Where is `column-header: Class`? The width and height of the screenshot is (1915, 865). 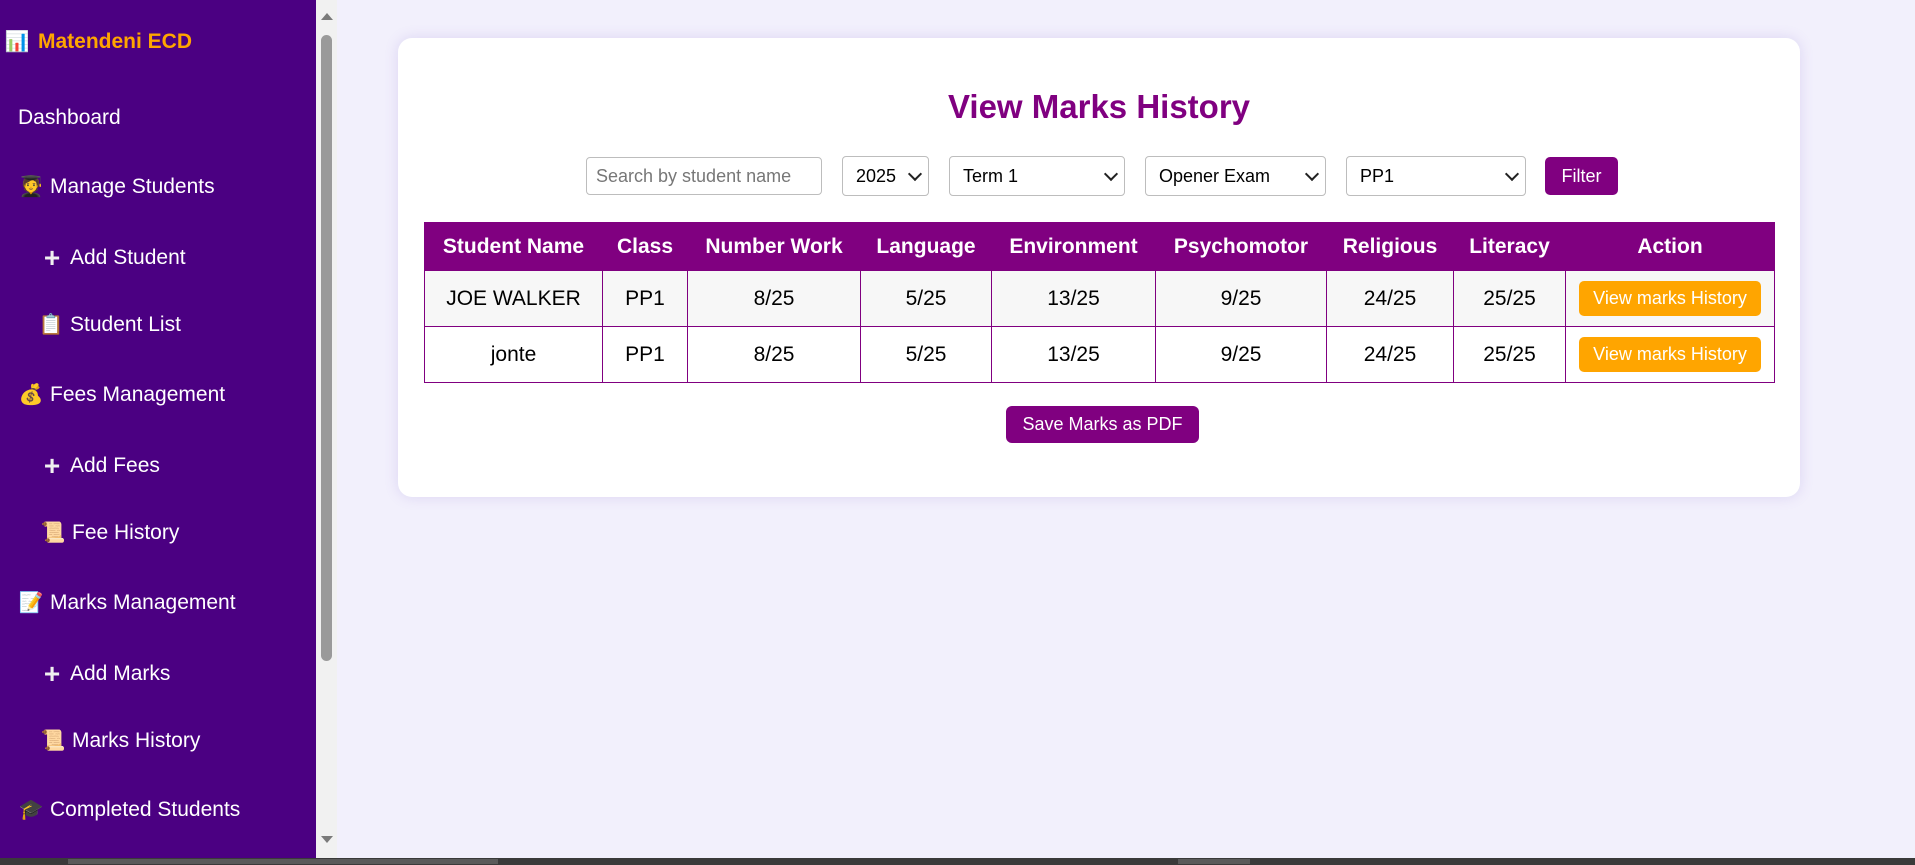 column-header: Class is located at coordinates (645, 246).